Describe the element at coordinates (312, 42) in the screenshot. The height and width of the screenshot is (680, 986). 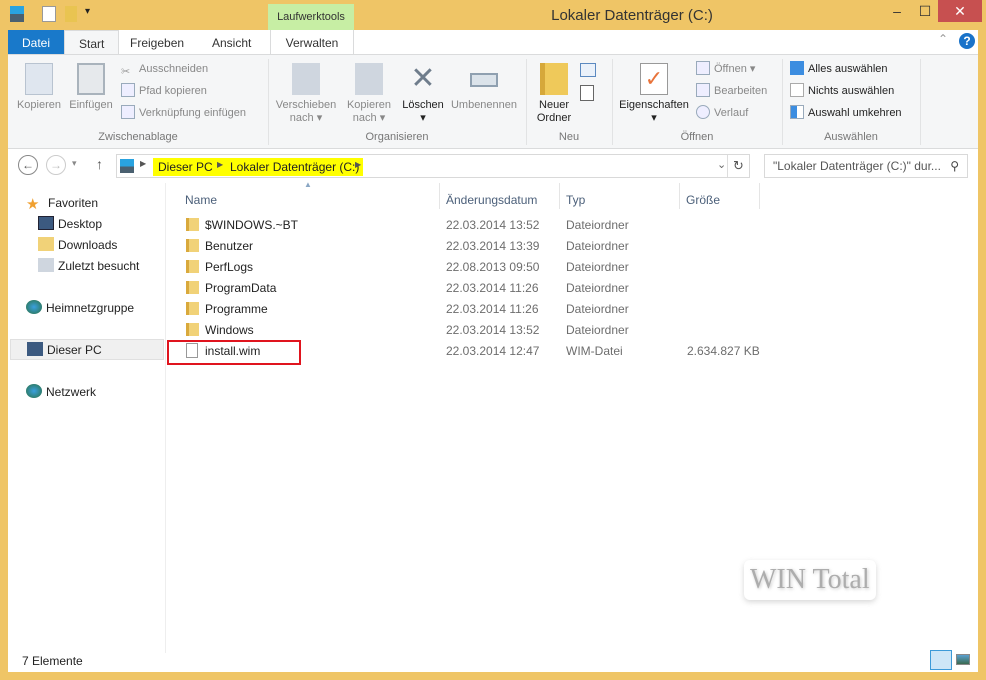
I see `tab-manage: Verwalten` at that location.